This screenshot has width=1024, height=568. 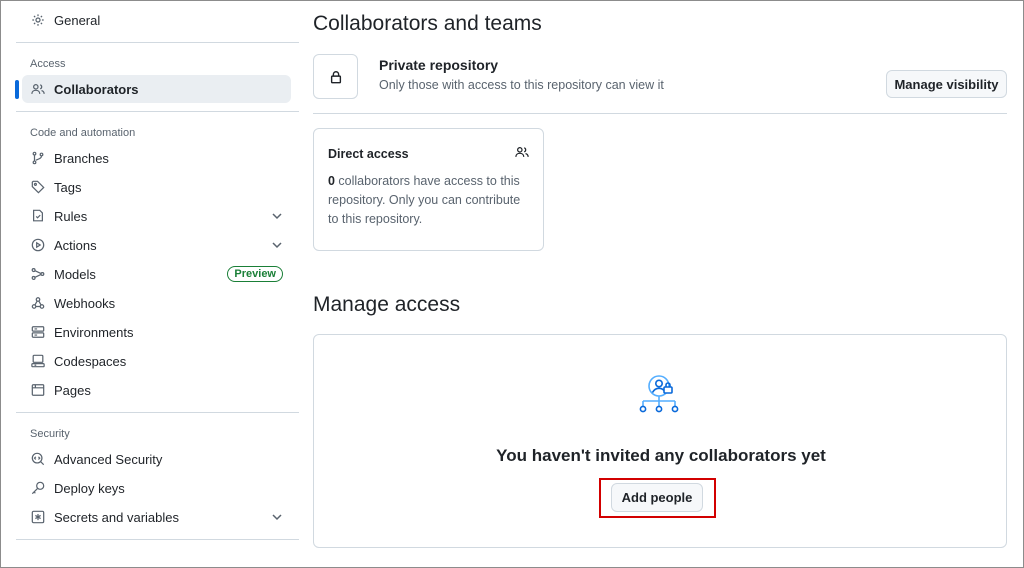 I want to click on visibility-title: Private repository, so click(x=439, y=65).